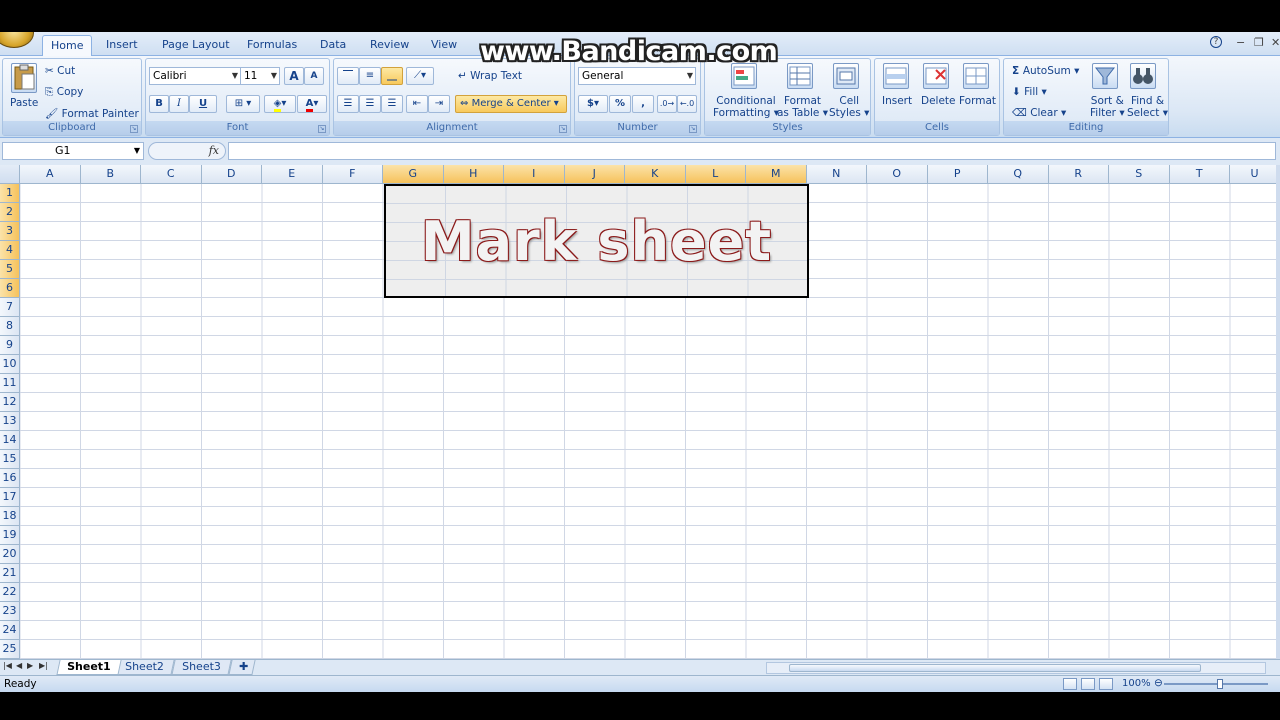 The height and width of the screenshot is (720, 1280). Describe the element at coordinates (24, 78) in the screenshot. I see `paste-icon` at that location.